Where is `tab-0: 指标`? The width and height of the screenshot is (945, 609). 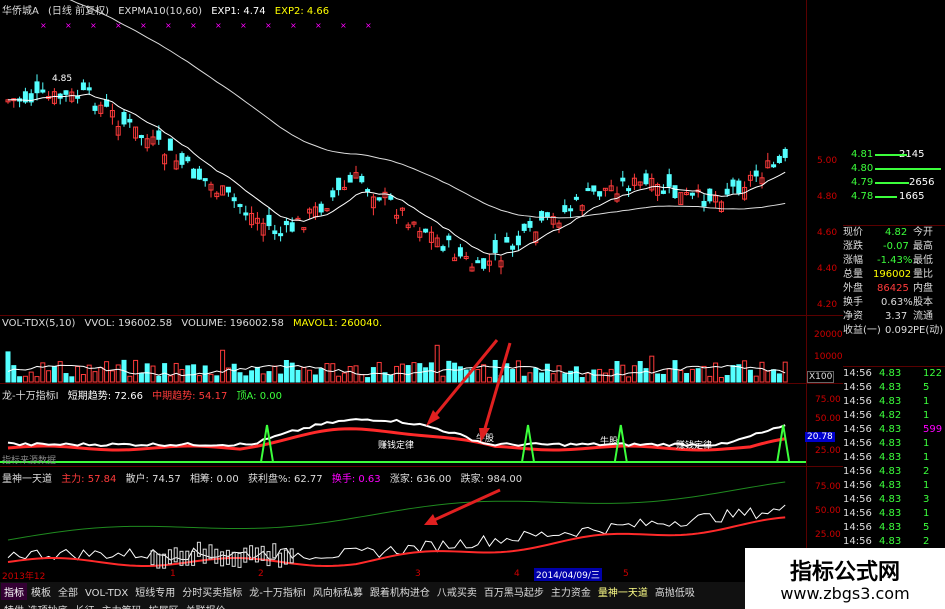
tab-0: 指标 is located at coordinates (14, 591).